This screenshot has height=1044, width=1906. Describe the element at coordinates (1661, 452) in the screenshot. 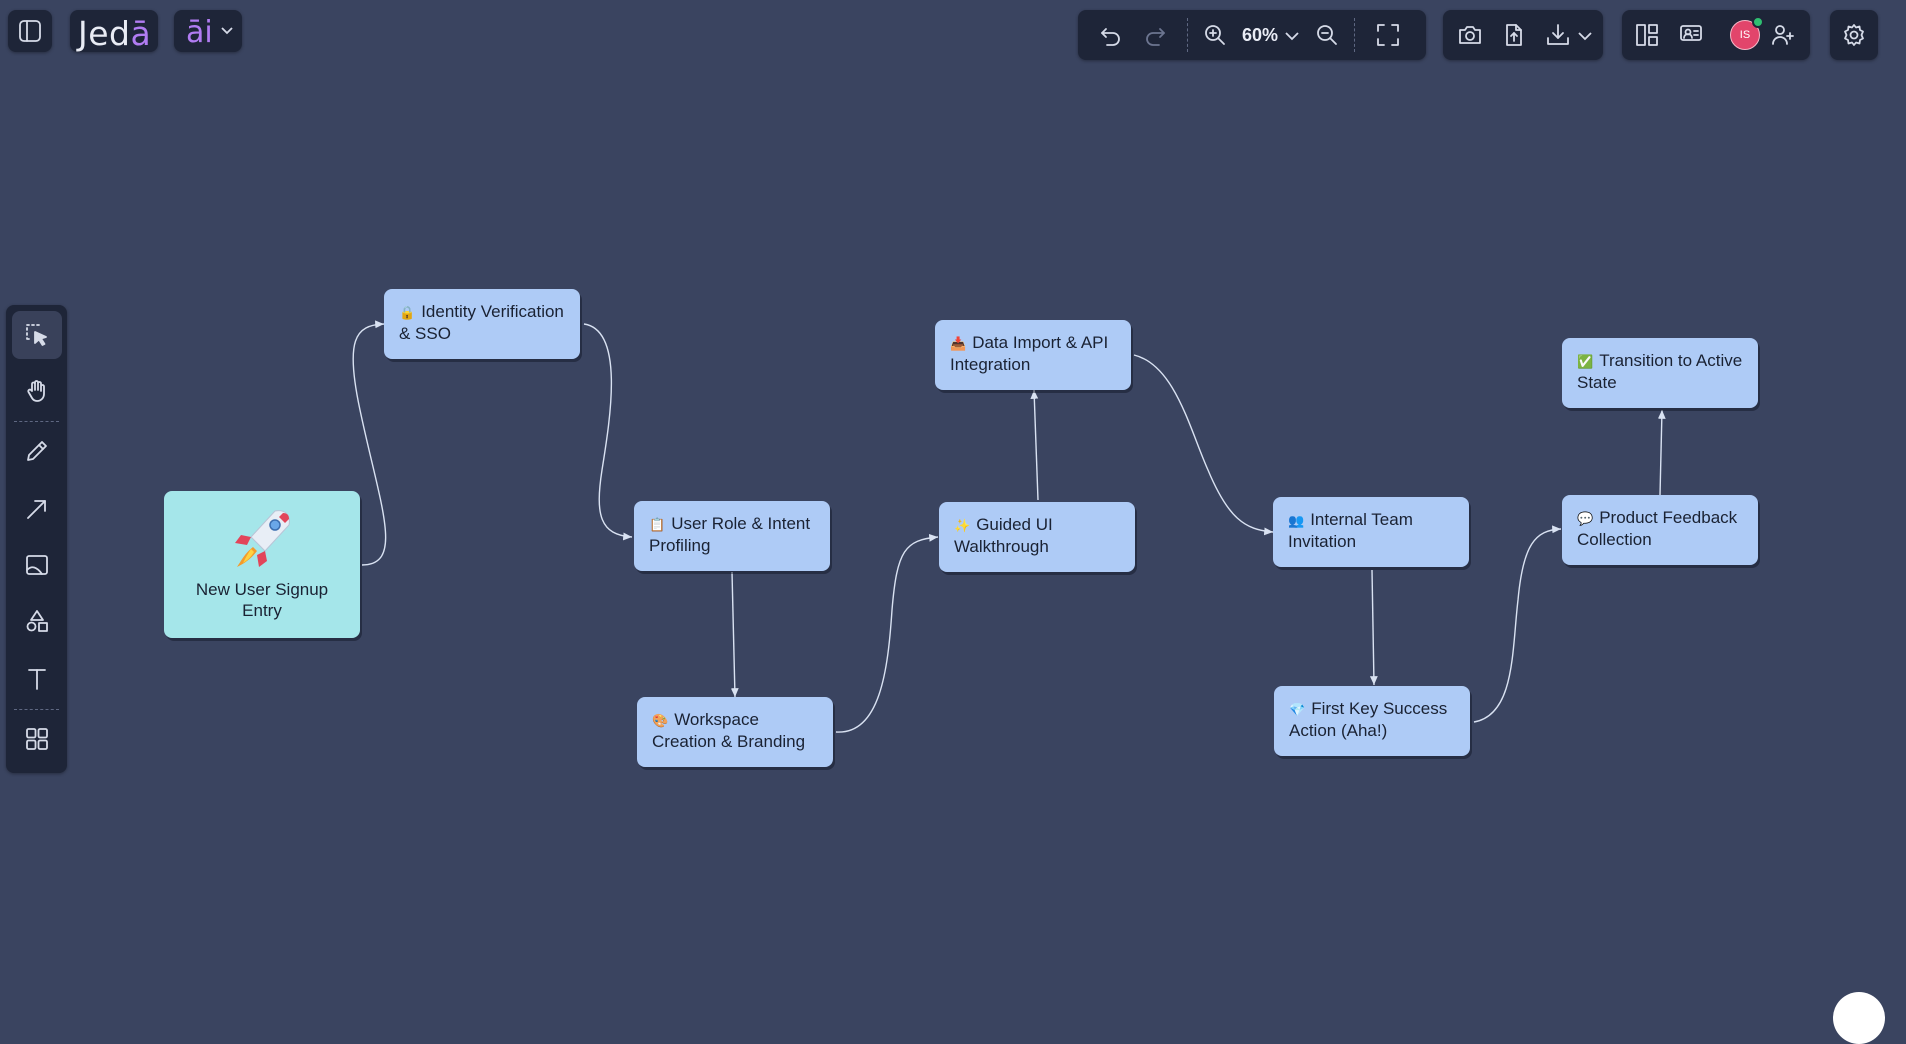

I see `edge-feedback-active` at that location.